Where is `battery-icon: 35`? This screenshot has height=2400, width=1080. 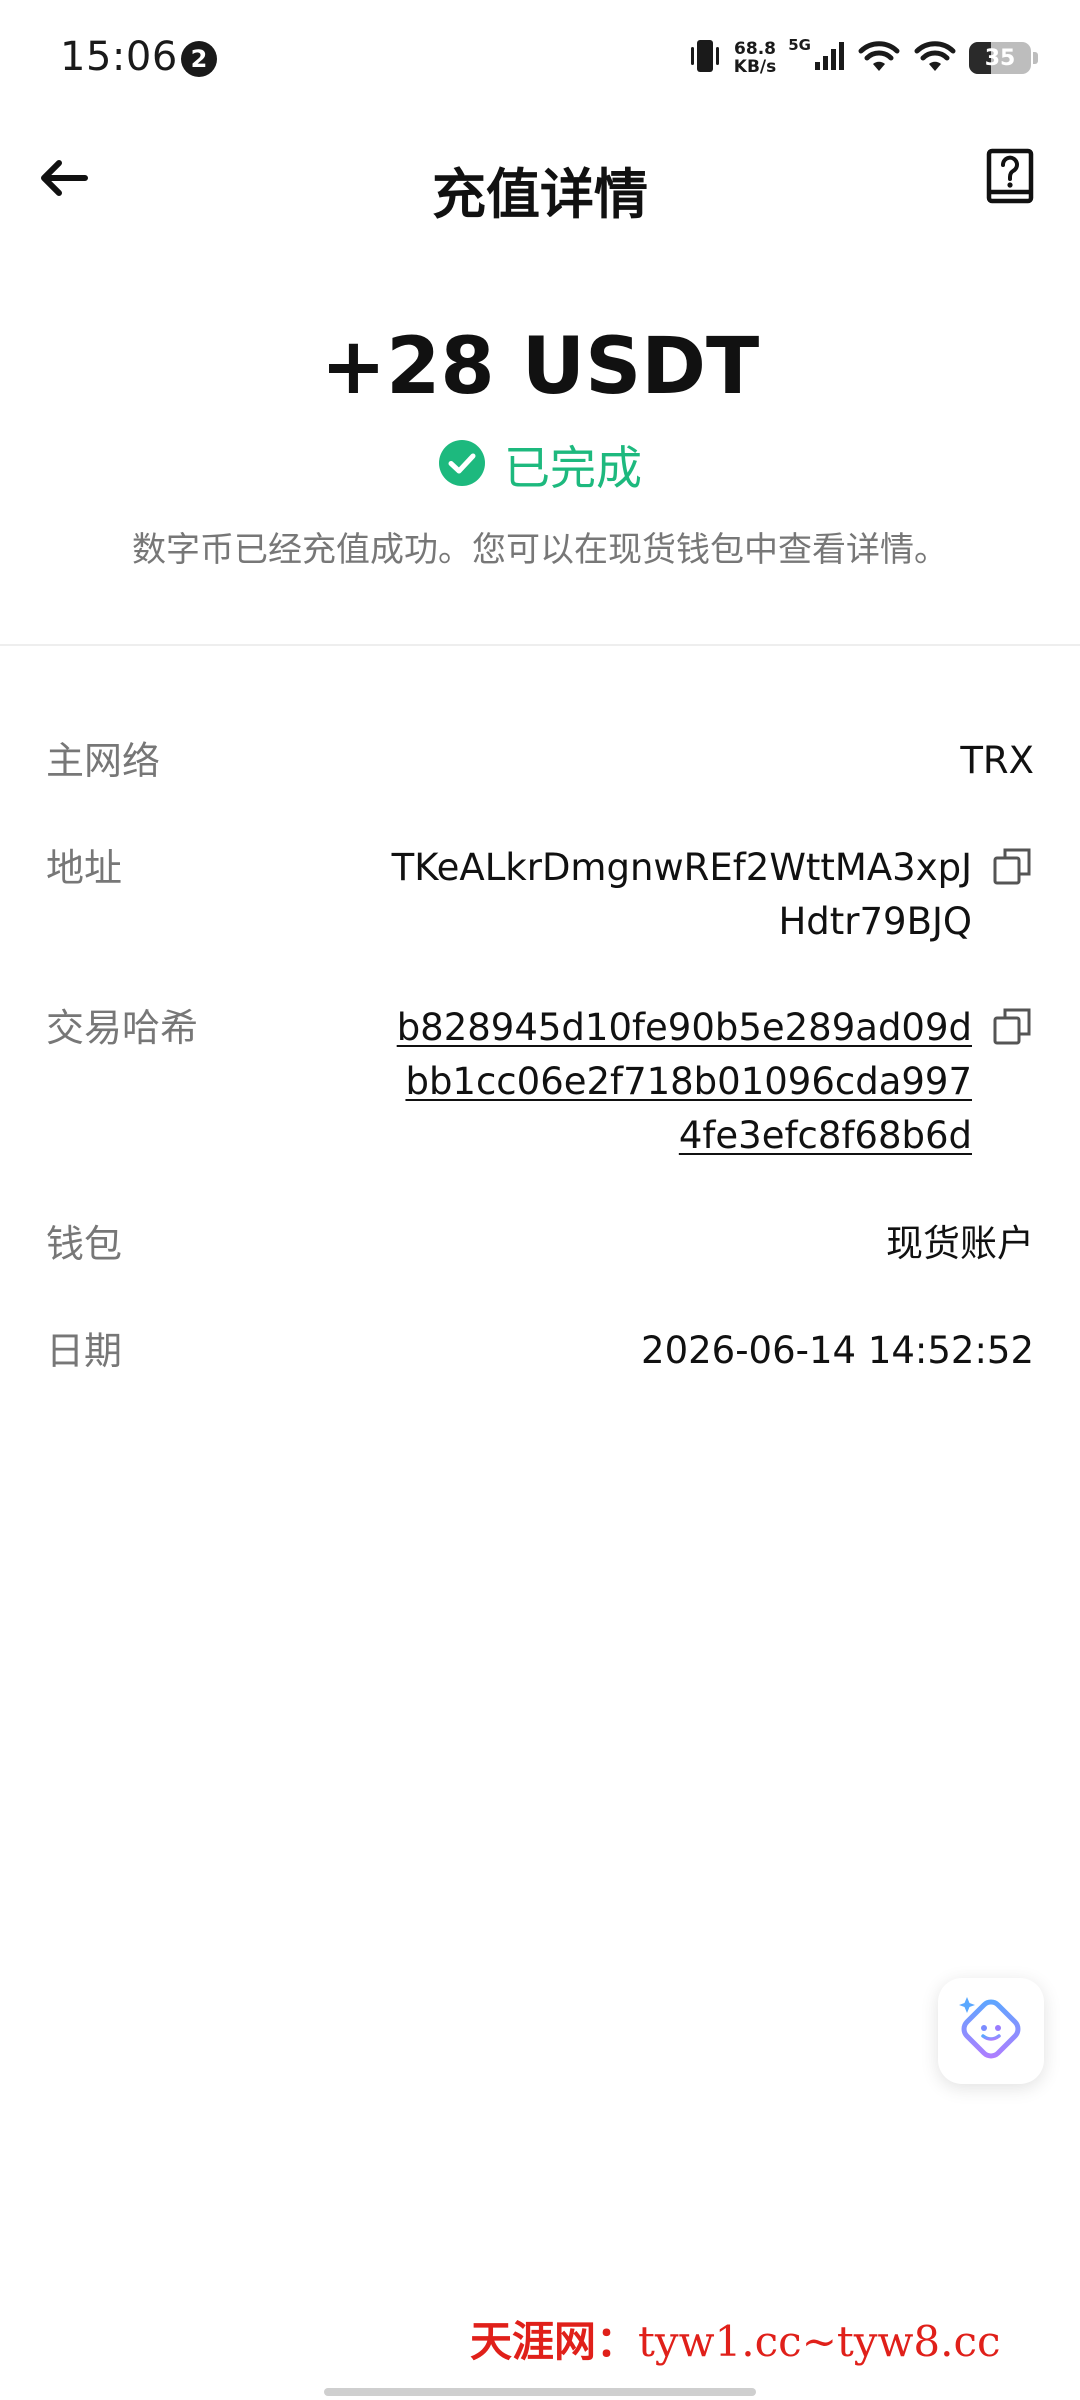 battery-icon: 35 is located at coordinates (1000, 58).